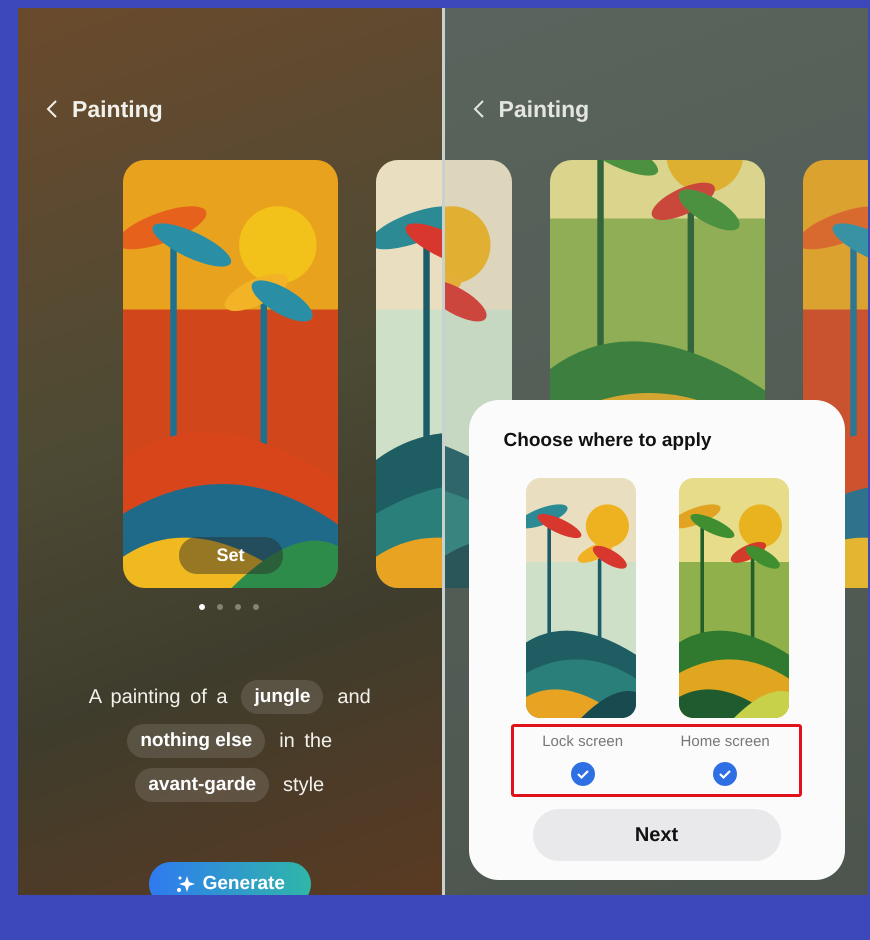 The width and height of the screenshot is (870, 940). I want to click on sparkle-icon, so click(184, 884).